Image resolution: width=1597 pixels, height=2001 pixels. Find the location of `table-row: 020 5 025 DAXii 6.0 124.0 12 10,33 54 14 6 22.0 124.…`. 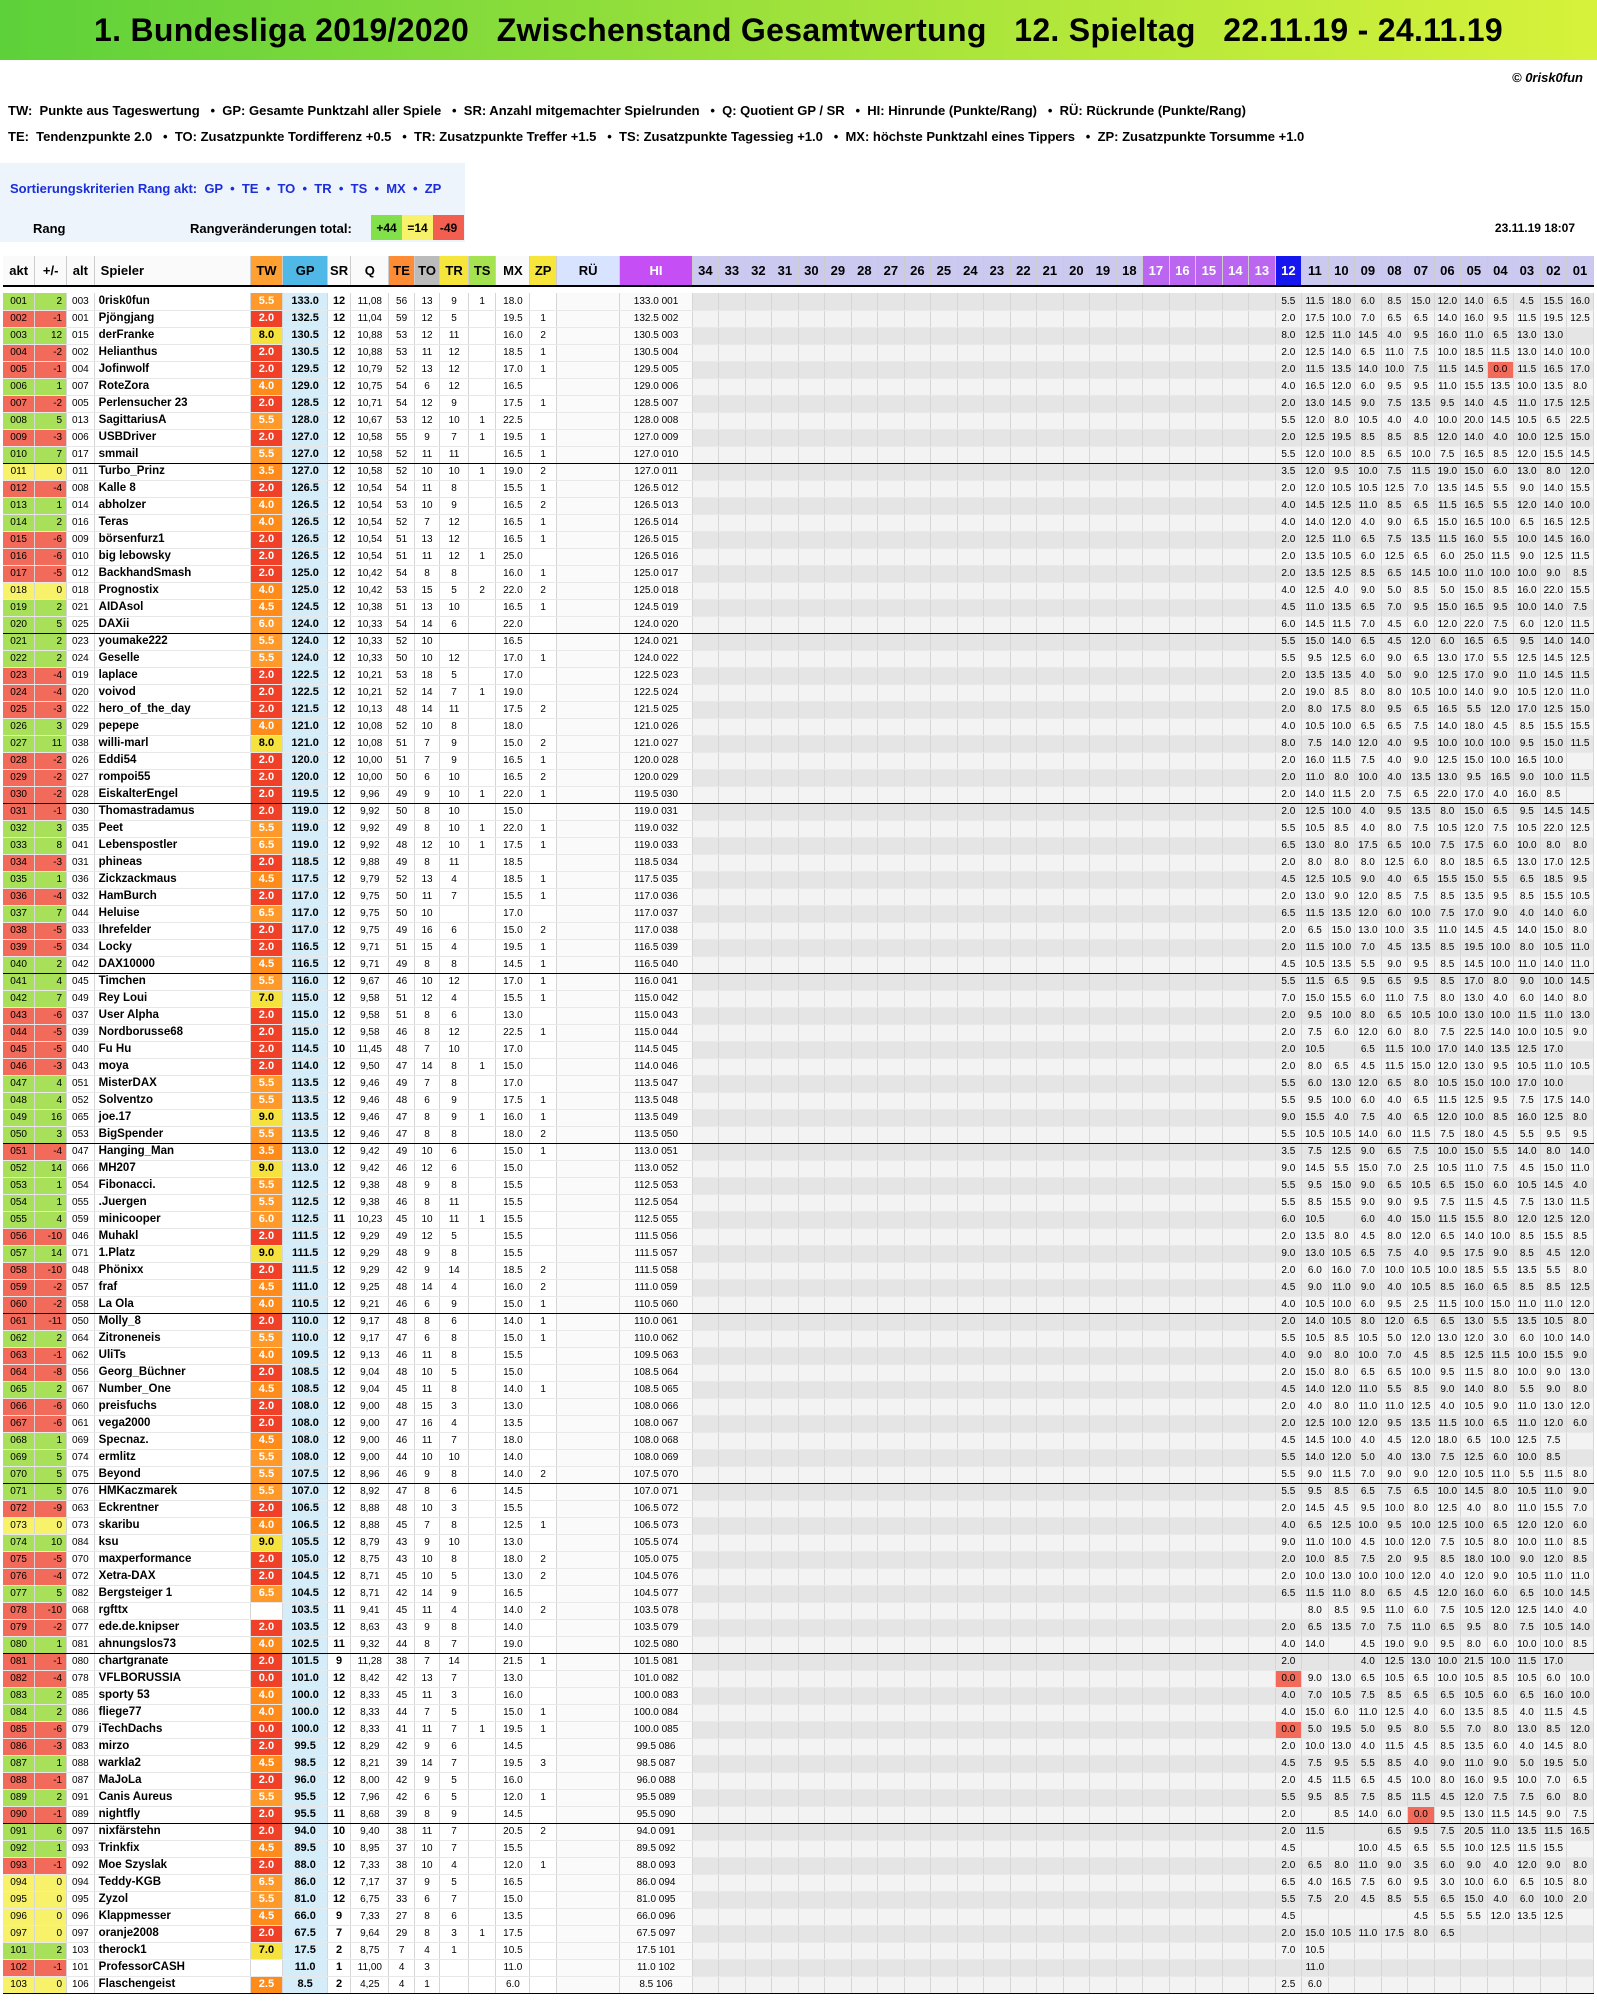

table-row: 020 5 025 DAXii 6.0 124.0 12 10,33 54 14 6 22.0 124.… is located at coordinates (798, 625).